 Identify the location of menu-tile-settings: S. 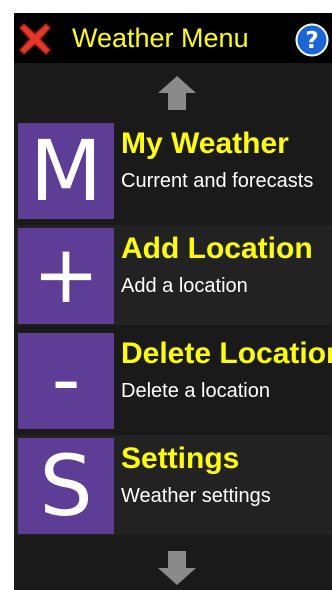
(66, 486).